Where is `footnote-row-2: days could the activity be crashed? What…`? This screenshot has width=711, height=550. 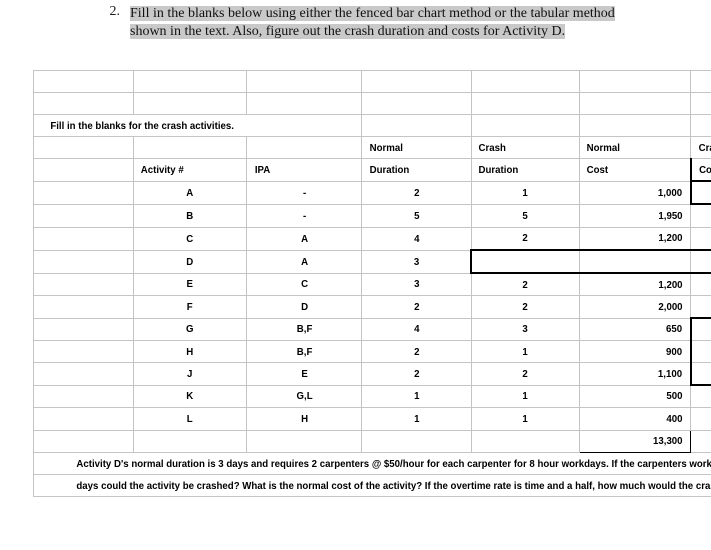
footnote-row-2: days could the activity be crashed? What… is located at coordinates (372, 485).